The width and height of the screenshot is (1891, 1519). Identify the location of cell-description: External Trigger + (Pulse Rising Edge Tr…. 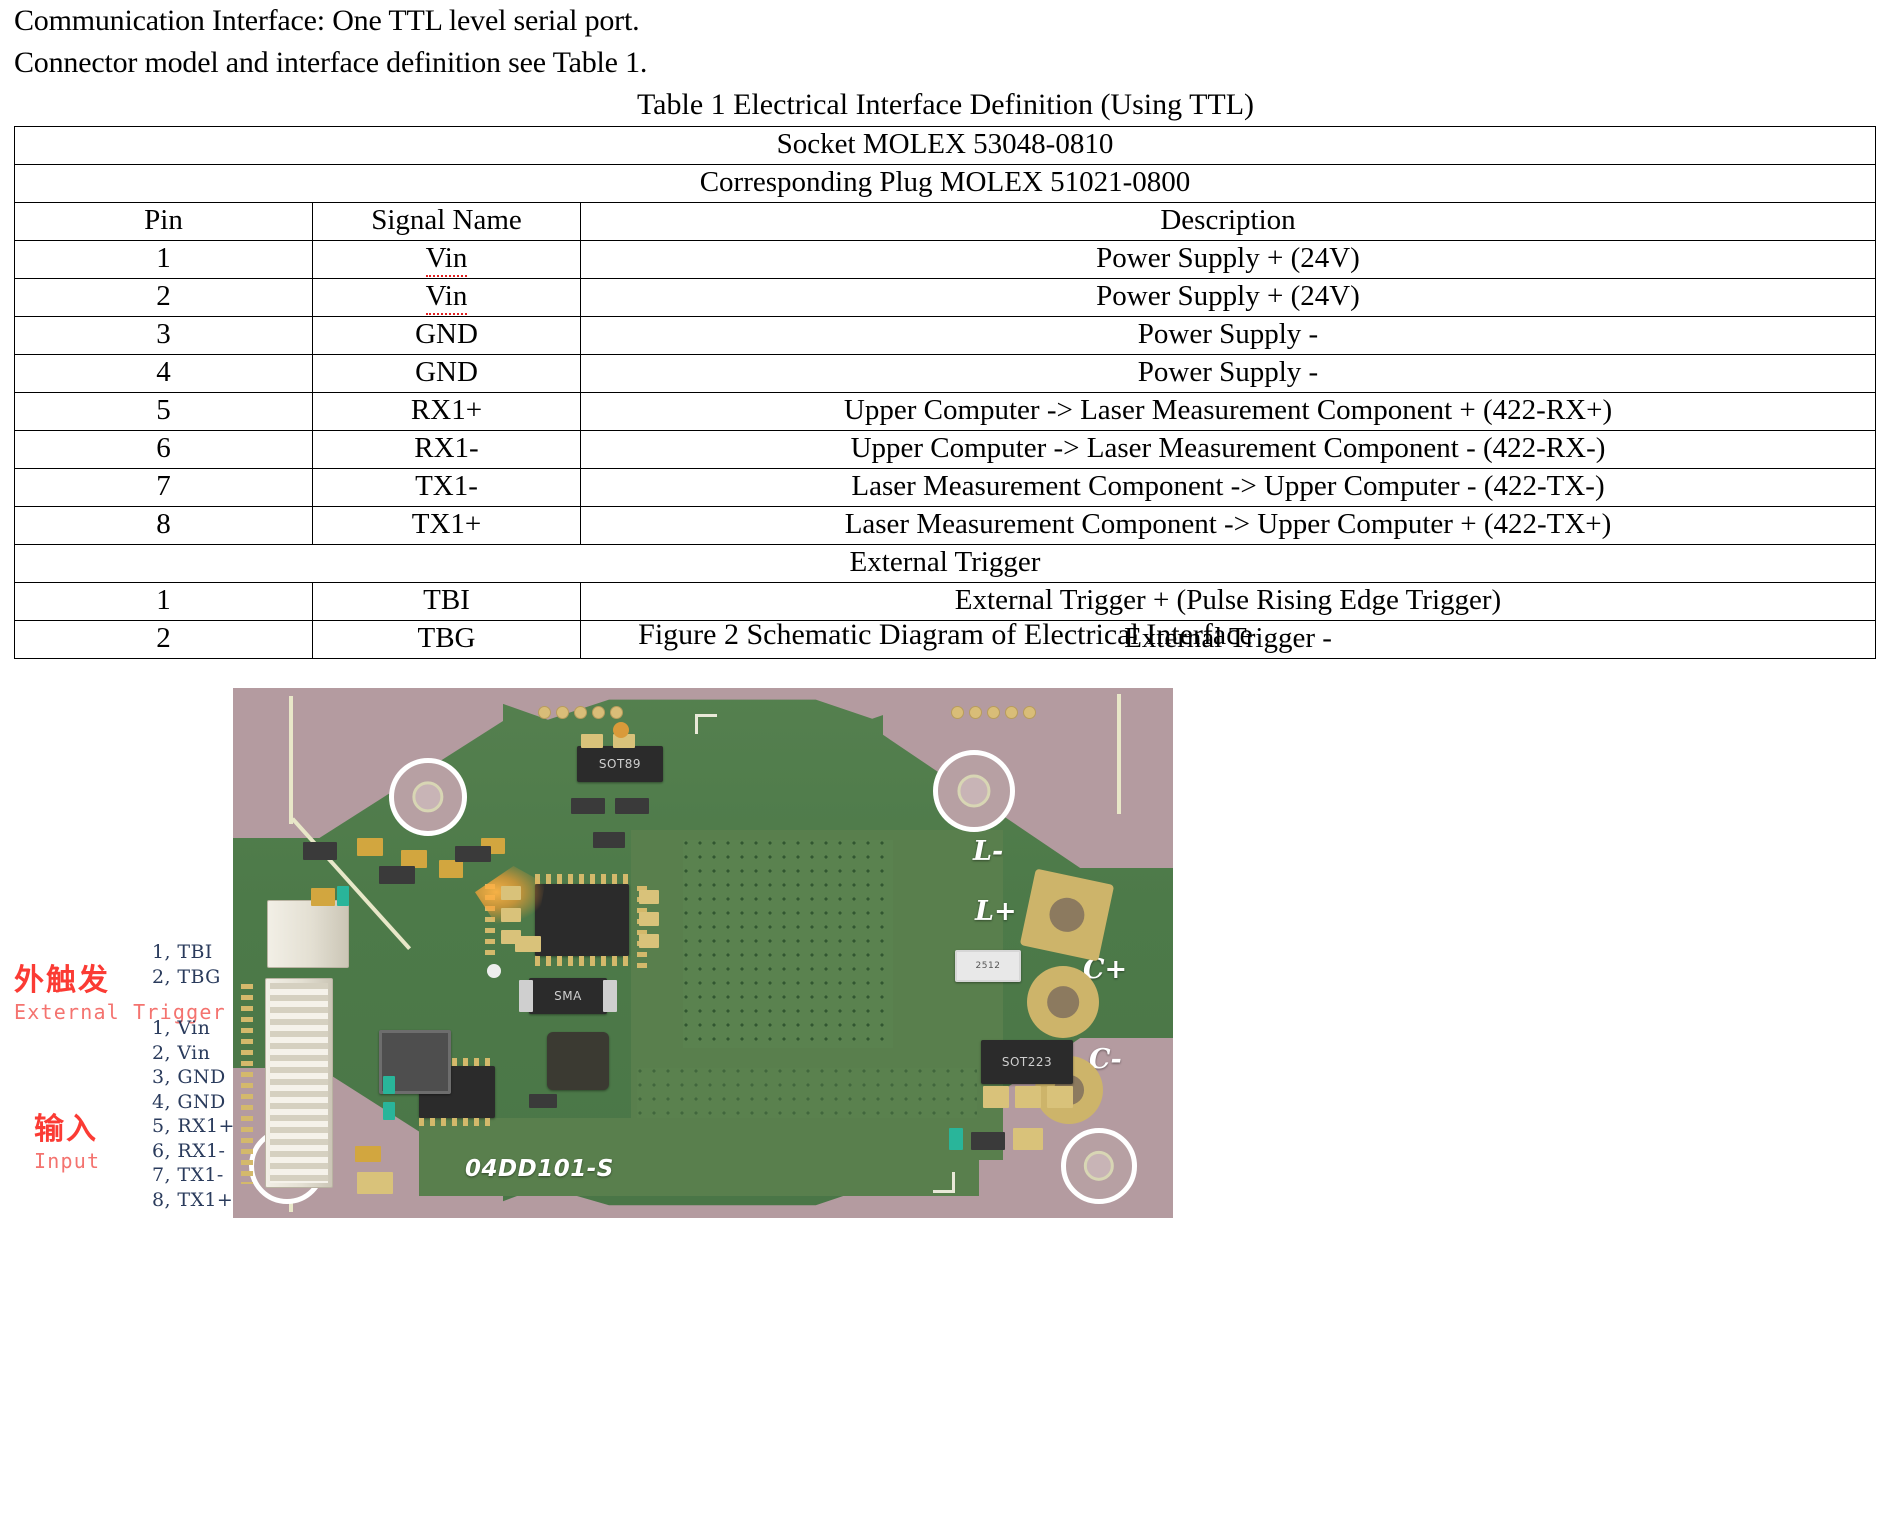
(1228, 601).